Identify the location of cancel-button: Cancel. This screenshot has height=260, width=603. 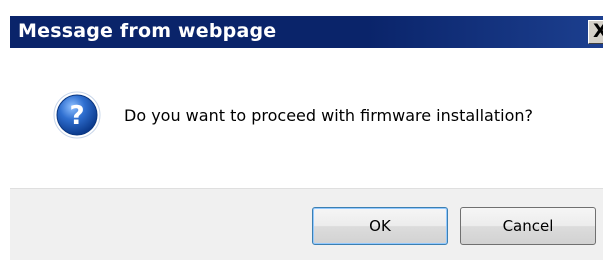
(528, 226).